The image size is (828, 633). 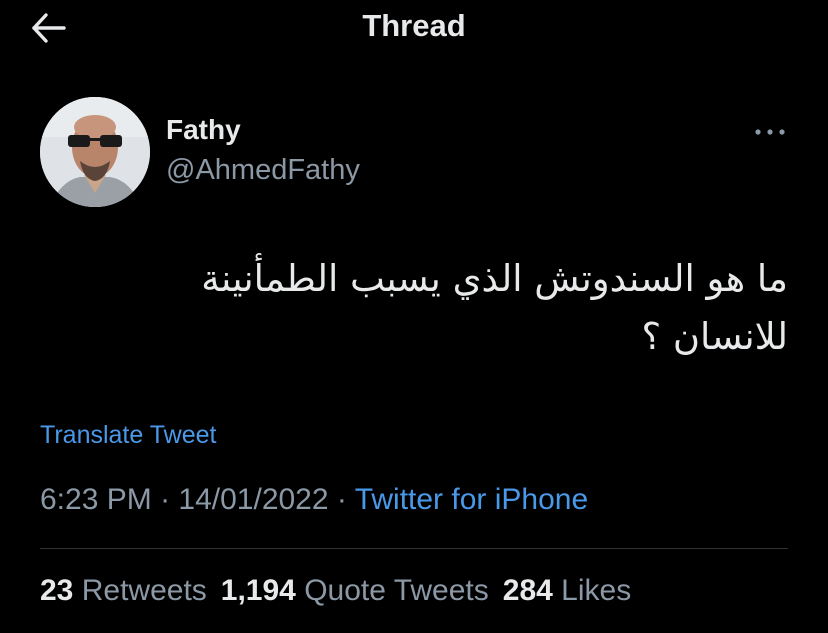 What do you see at coordinates (263, 170) in the screenshot?
I see `author-handle: @AhmedFathy` at bounding box center [263, 170].